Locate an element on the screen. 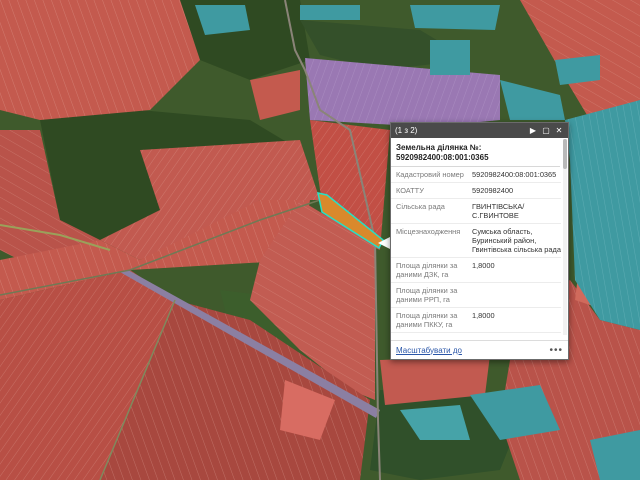 The height and width of the screenshot is (480, 640). popup-footer: Масштабувати до ••• is located at coordinates (479, 349).